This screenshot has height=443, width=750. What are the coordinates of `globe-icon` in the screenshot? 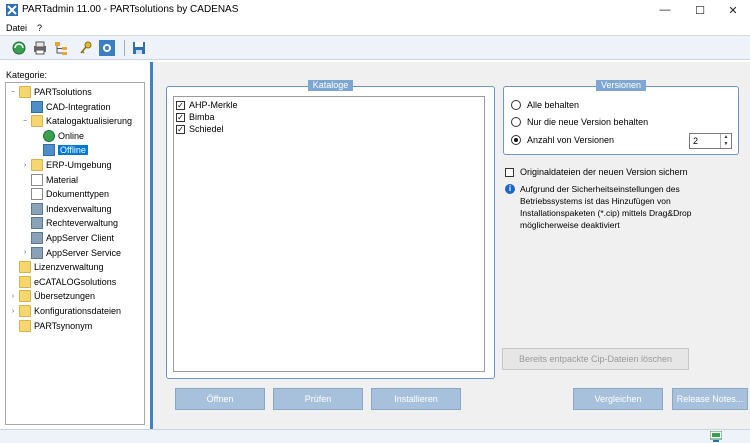 It's located at (49, 135).